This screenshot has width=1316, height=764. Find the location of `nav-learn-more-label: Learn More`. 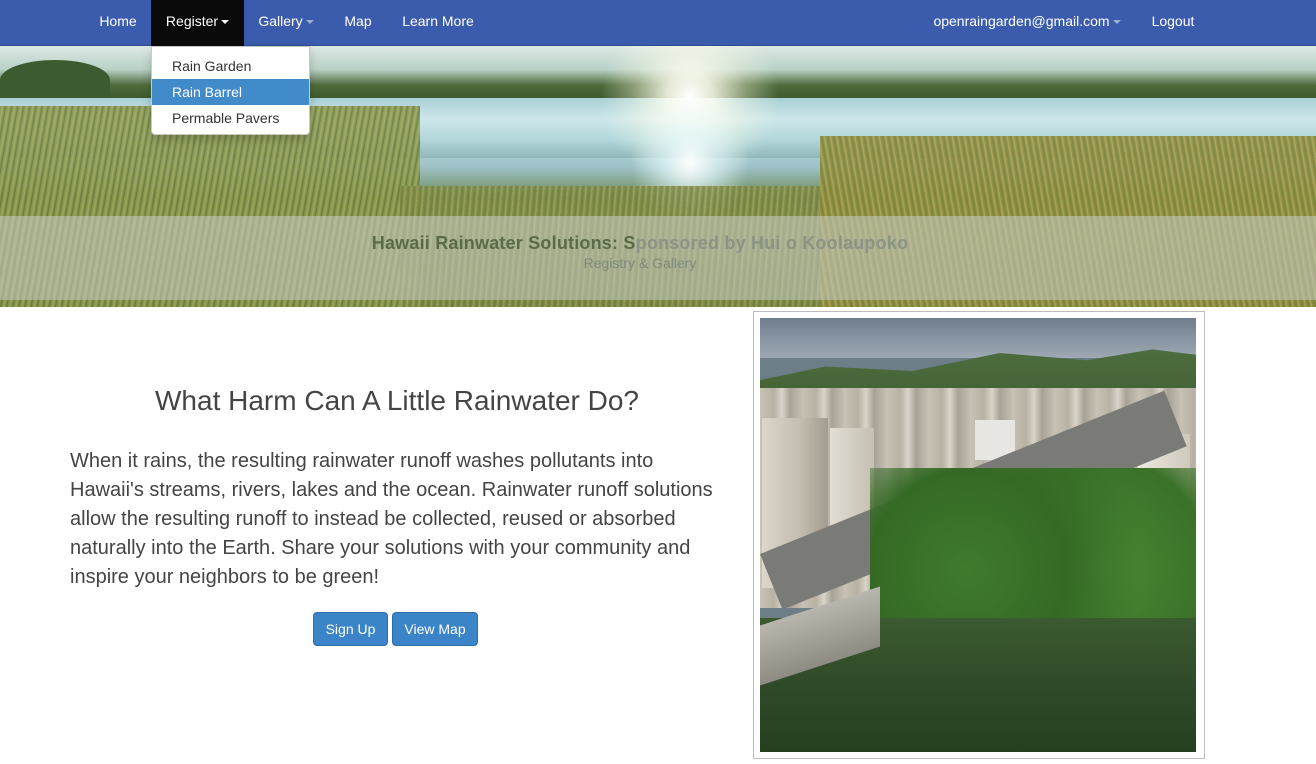

nav-learn-more-label: Learn More is located at coordinates (438, 21).